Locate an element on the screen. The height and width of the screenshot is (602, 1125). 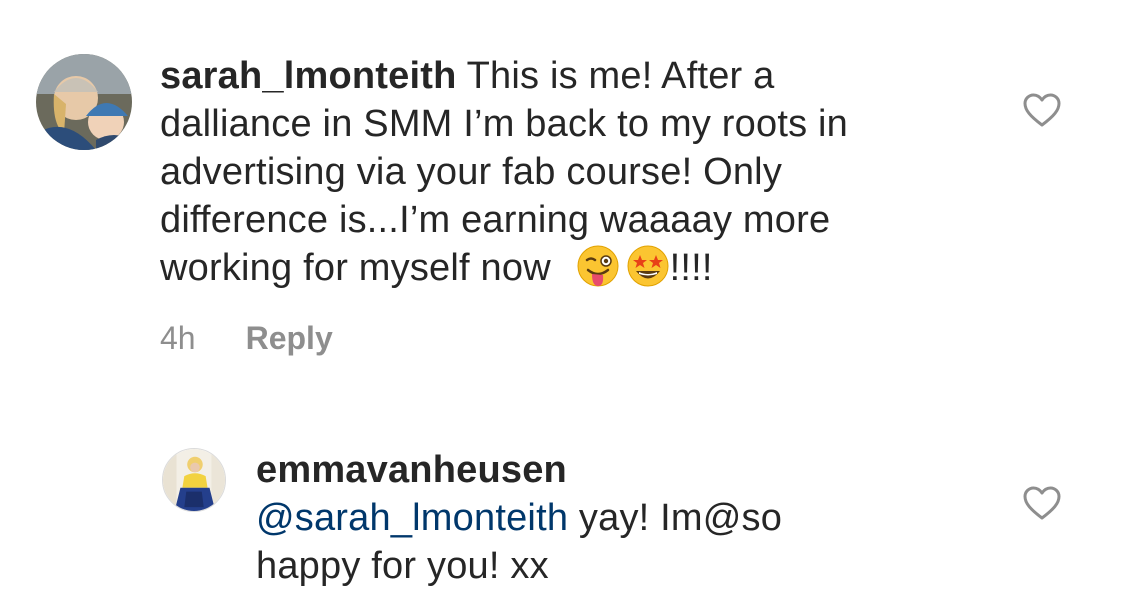
comment-text-line: difference is...I’m earning waaaay more is located at coordinates (495, 220).